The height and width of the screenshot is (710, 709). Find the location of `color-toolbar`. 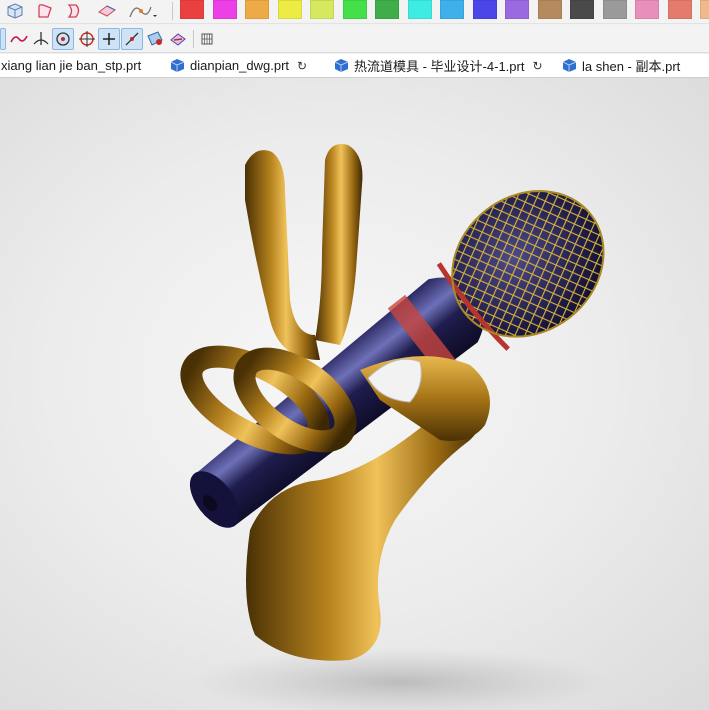

color-toolbar is located at coordinates (354, 12).